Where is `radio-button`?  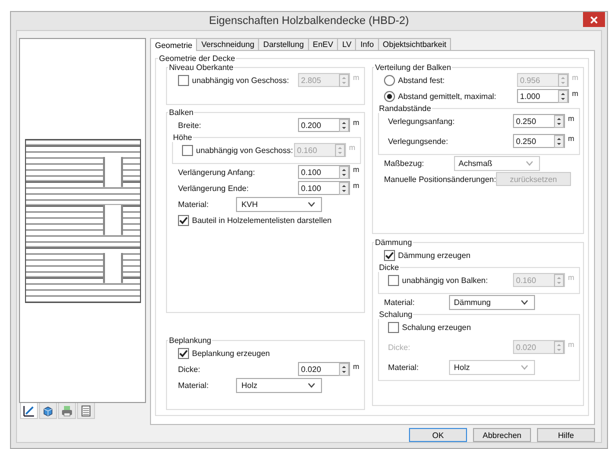 radio-button is located at coordinates (389, 96).